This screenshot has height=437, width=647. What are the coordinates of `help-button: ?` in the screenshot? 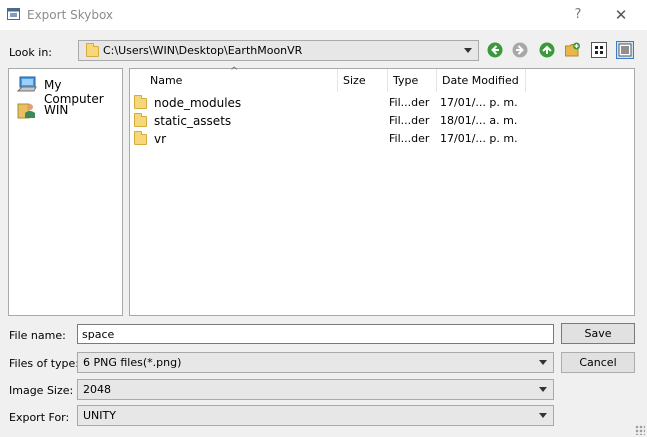 It's located at (578, 15).